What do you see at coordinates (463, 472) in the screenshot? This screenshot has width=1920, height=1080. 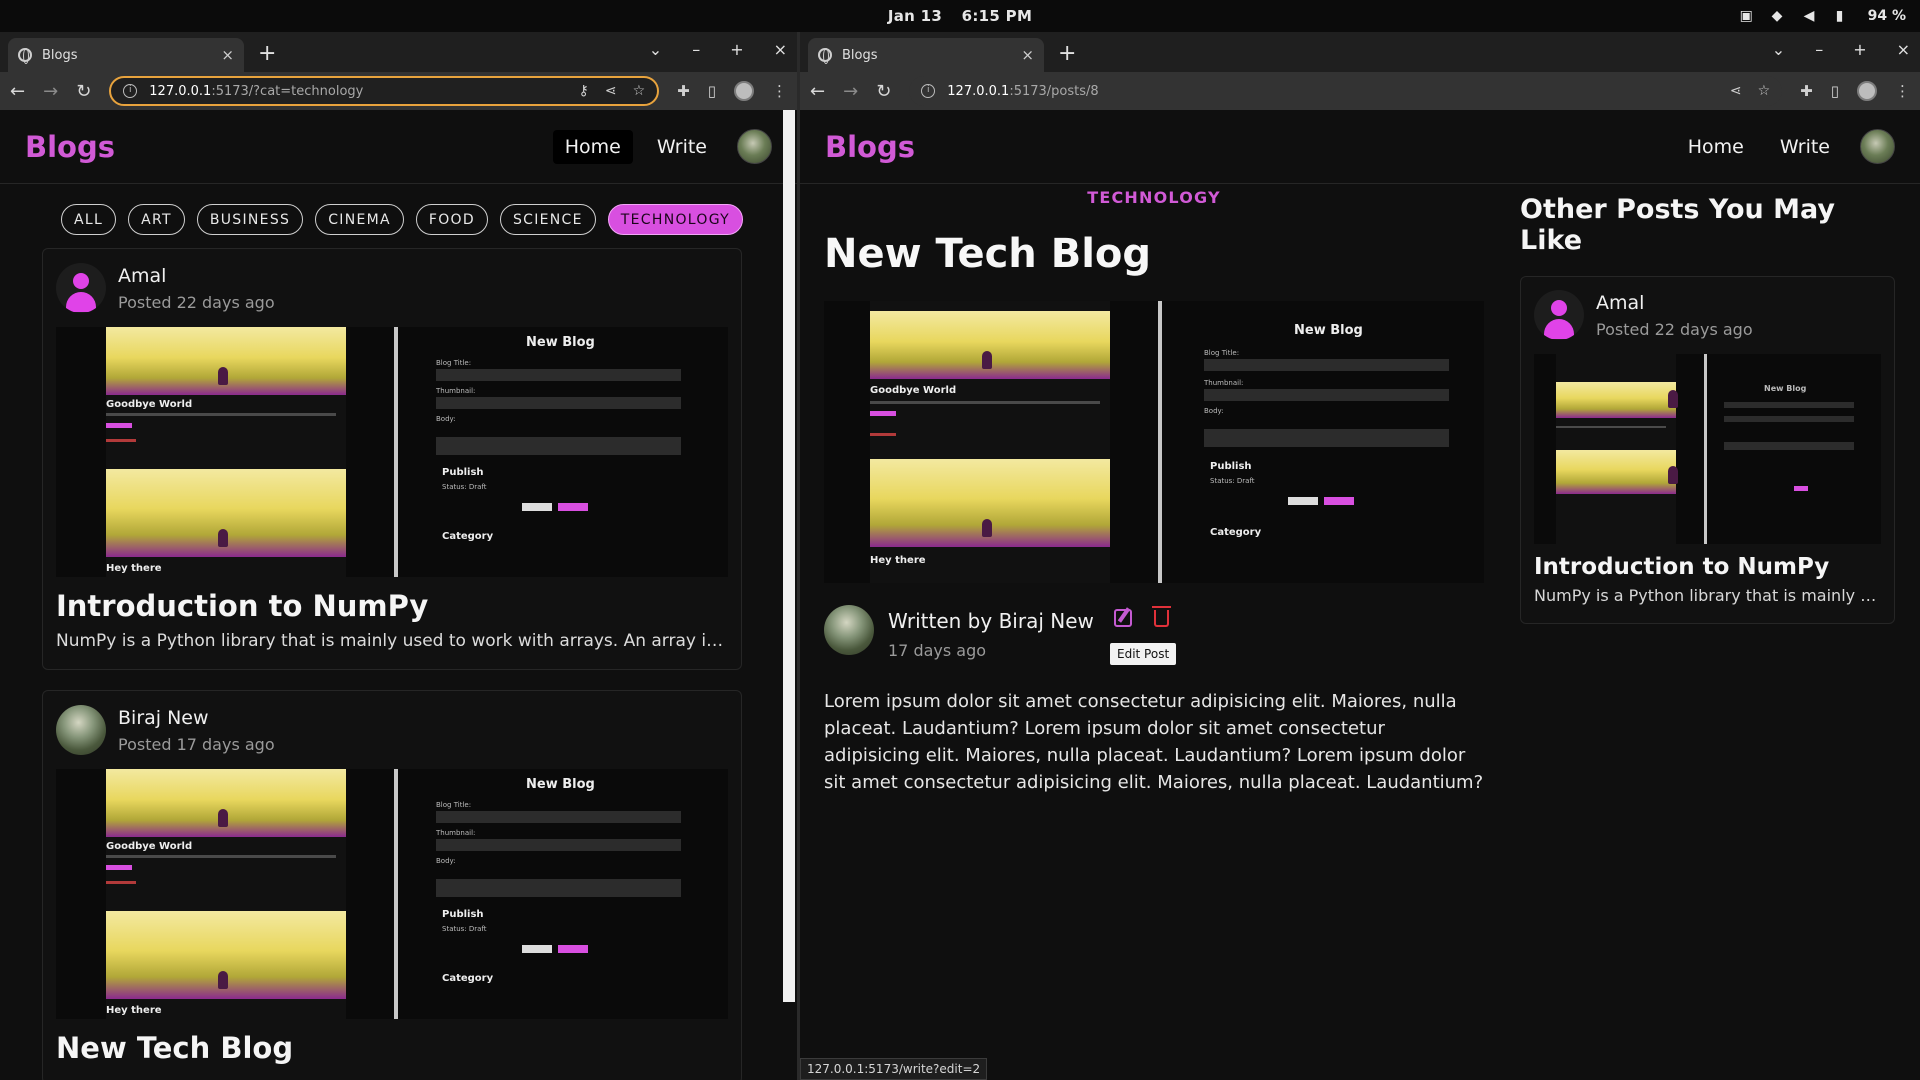 I see `thumbnail-text: Publish` at bounding box center [463, 472].